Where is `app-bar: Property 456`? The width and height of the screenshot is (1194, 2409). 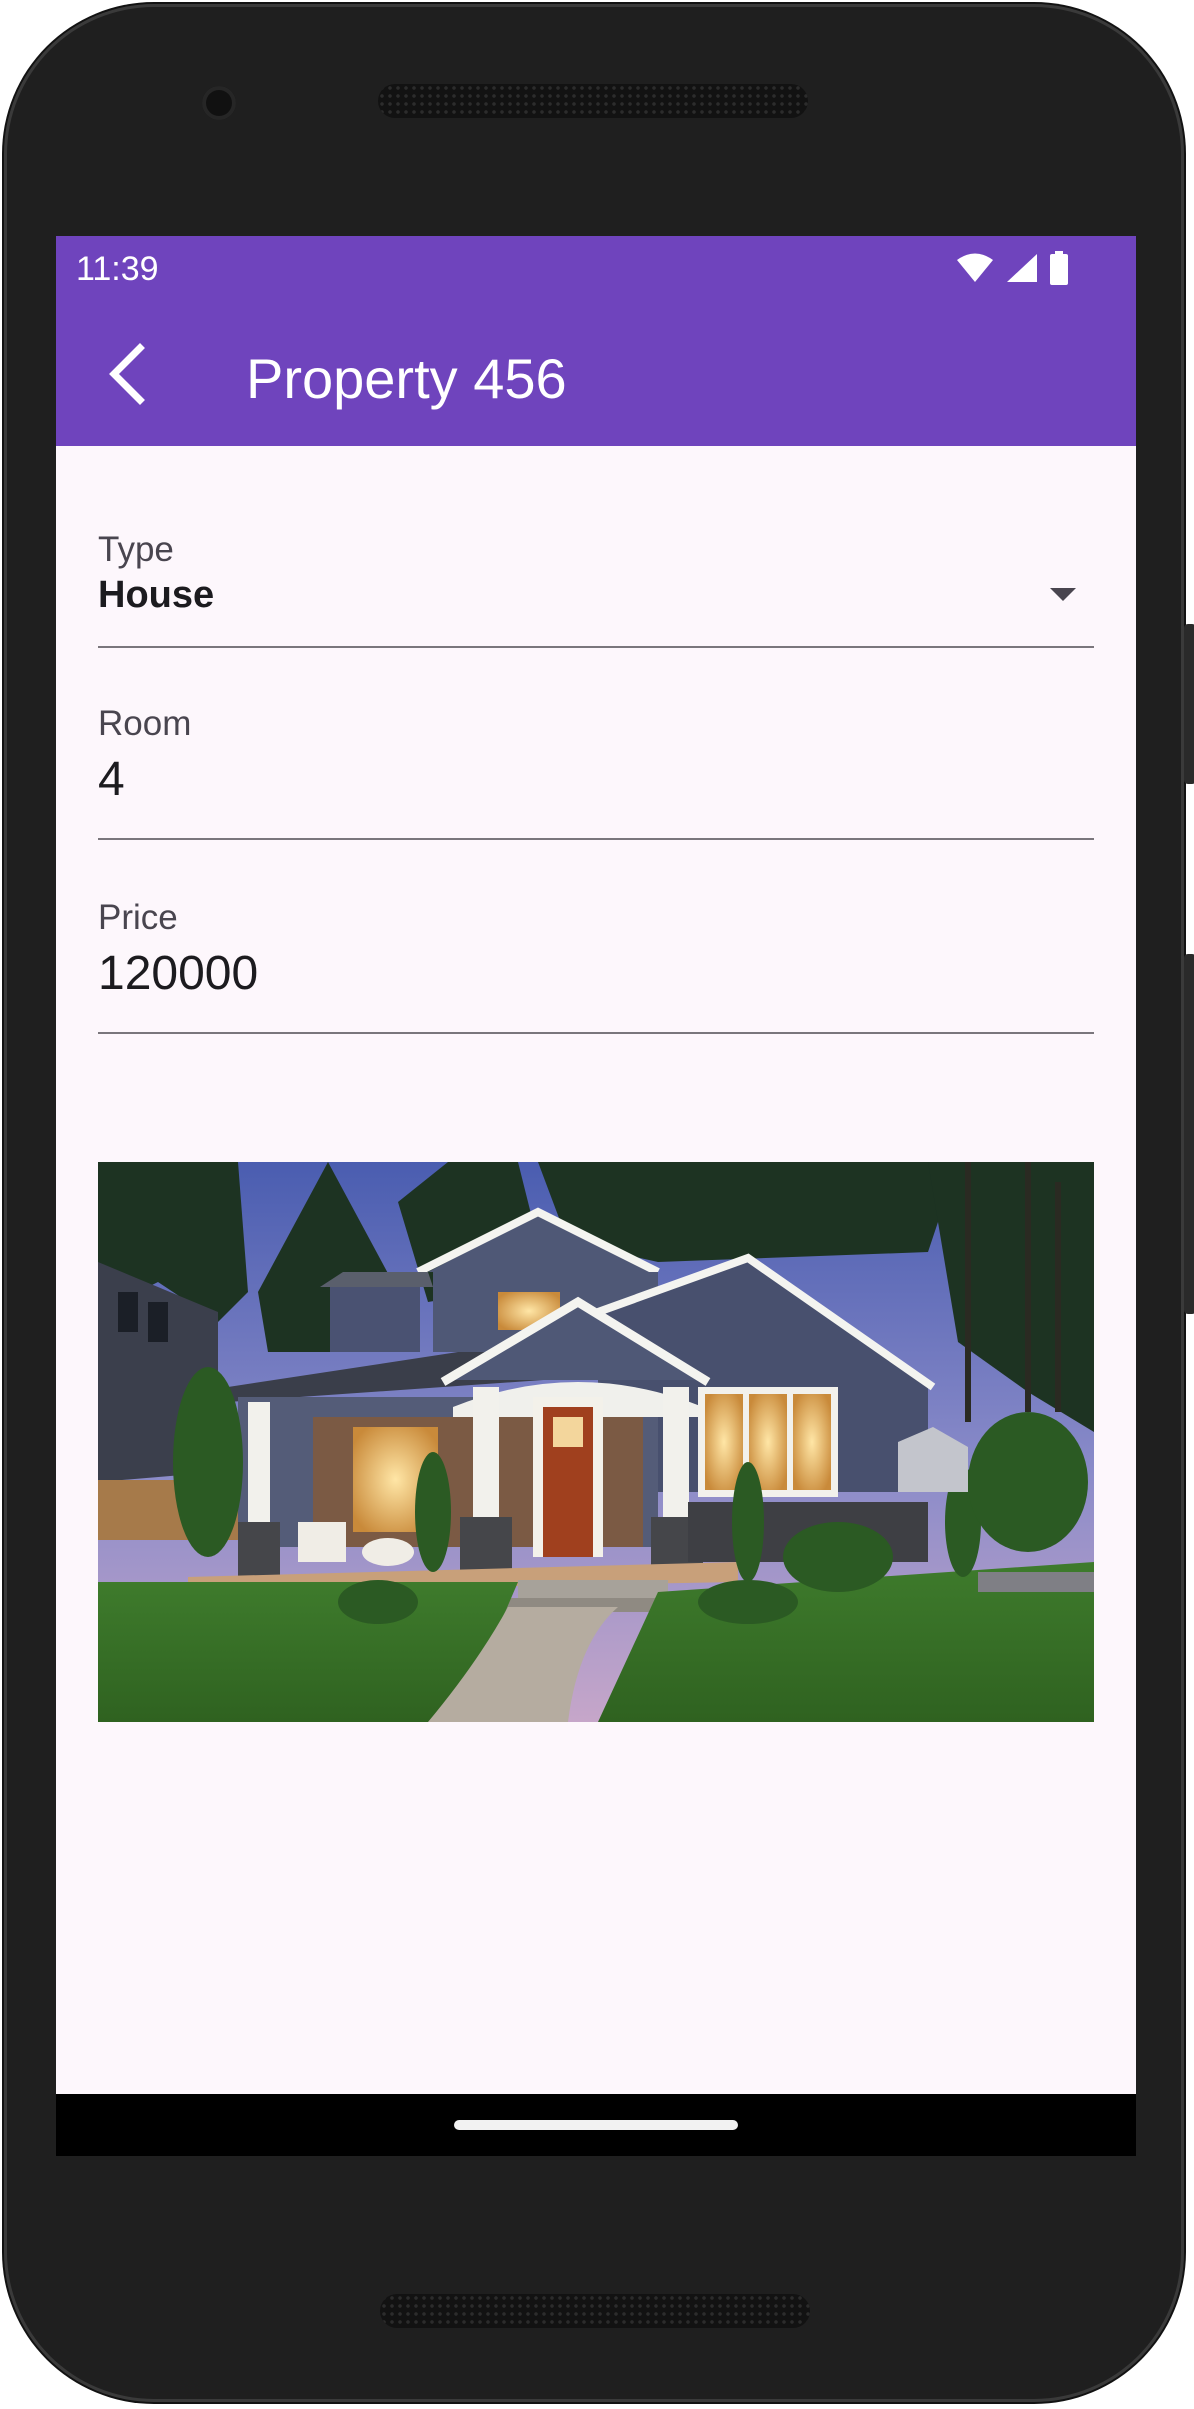
app-bar: Property 456 is located at coordinates (596, 372).